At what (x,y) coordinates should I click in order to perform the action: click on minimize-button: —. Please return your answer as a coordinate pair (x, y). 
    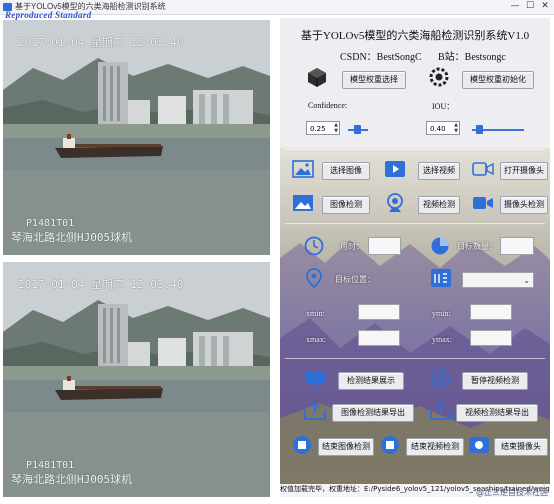
    Looking at the image, I should click on (515, 6).